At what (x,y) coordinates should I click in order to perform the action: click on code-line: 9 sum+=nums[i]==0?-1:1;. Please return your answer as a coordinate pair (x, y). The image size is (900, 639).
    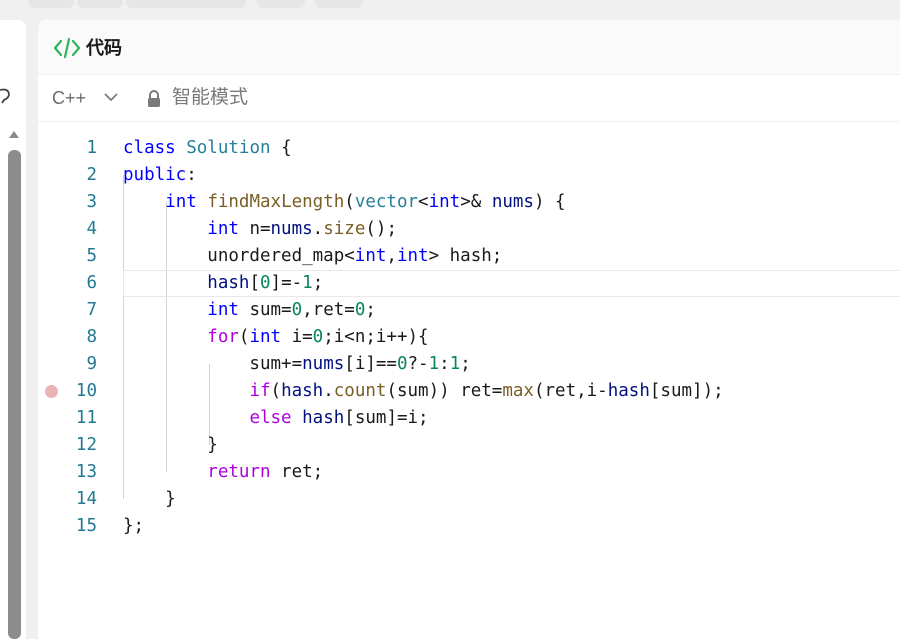
    Looking at the image, I should click on (469, 364).